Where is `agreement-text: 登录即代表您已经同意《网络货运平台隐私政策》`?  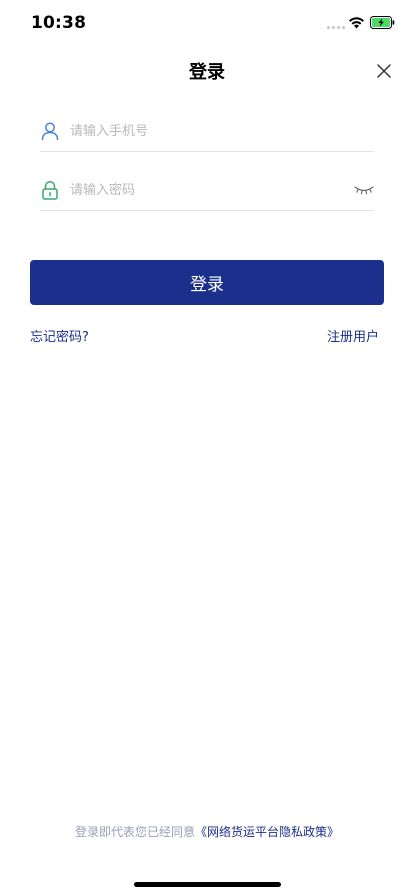 agreement-text: 登录即代表您已经同意《网络货运平台隐私政策》 is located at coordinates (207, 831).